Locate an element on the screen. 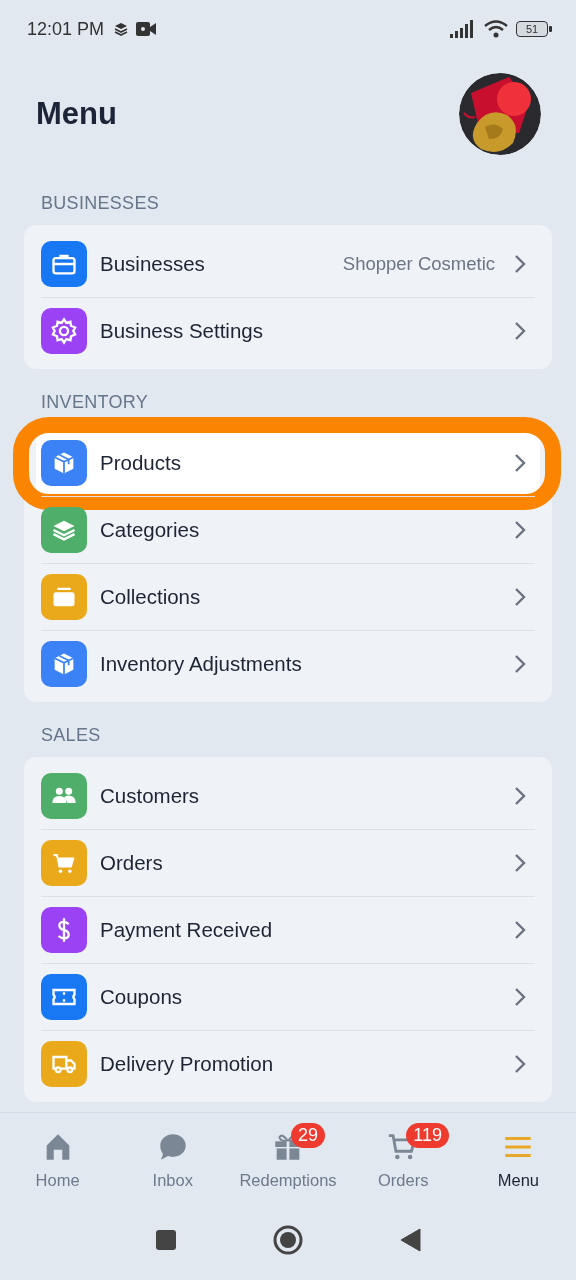  menu-item: Categories is located at coordinates (288, 529).